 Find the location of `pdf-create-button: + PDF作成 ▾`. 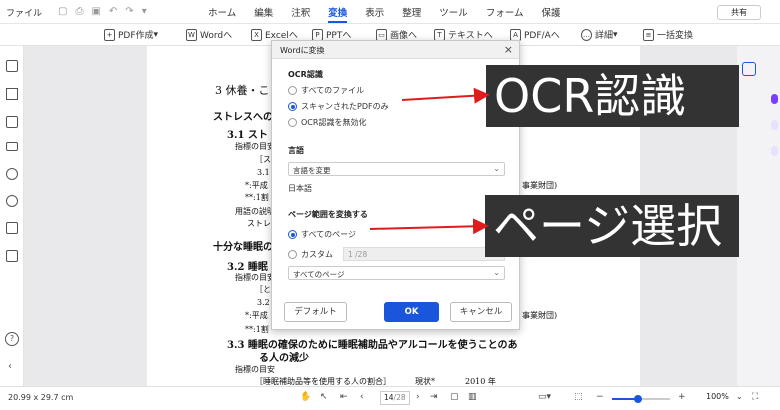

pdf-create-button: + PDF作成 ▾ is located at coordinates (131, 34).